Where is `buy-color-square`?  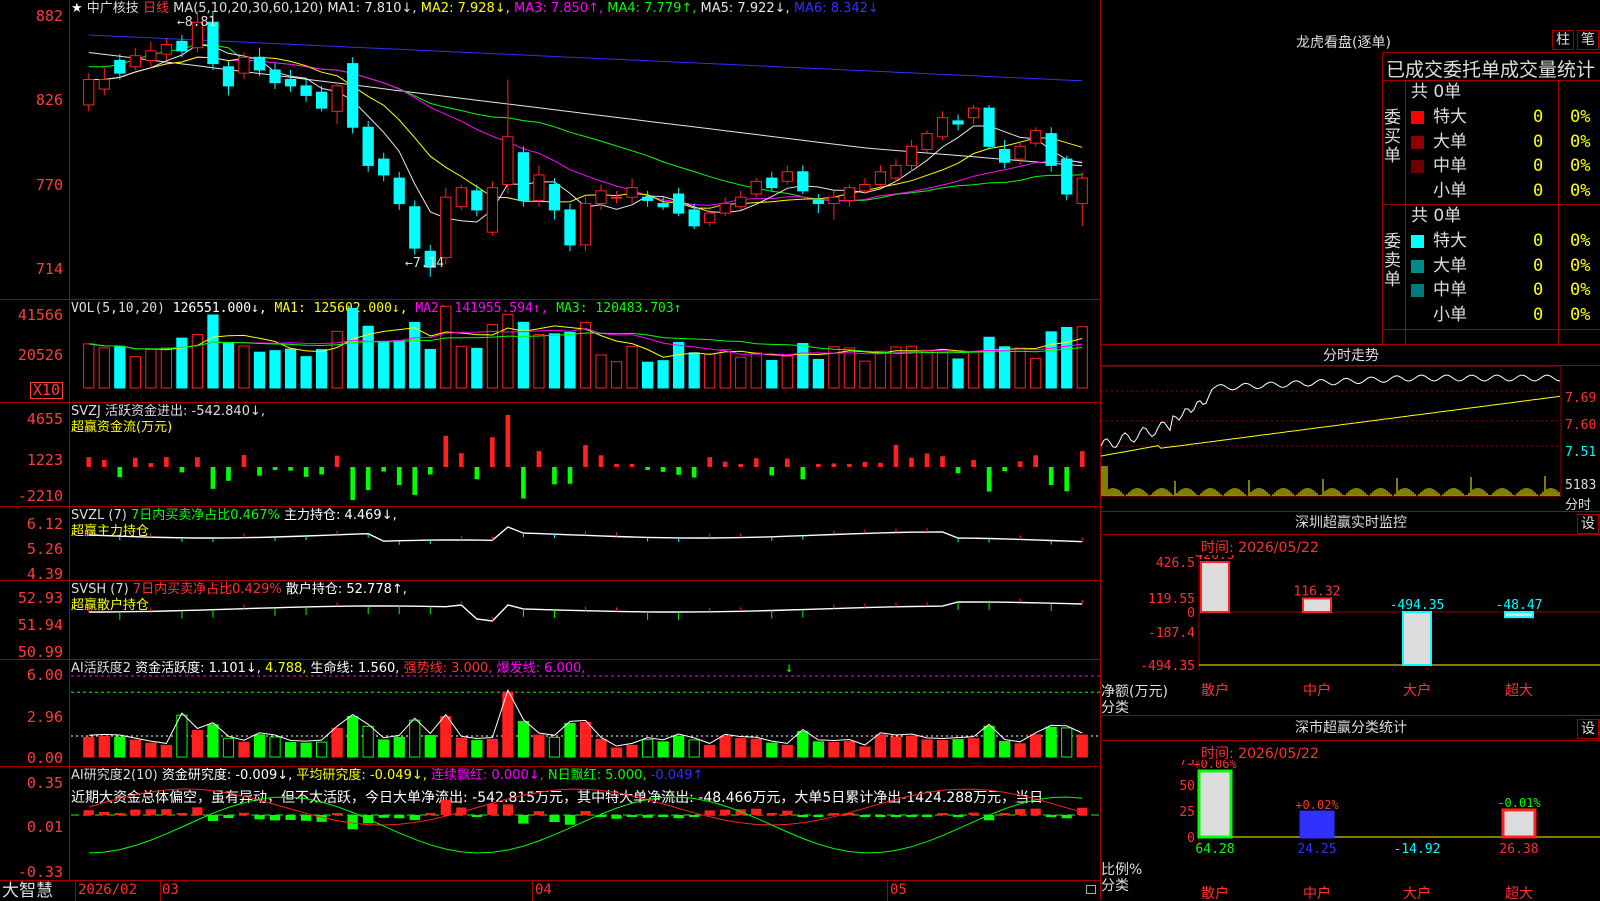
buy-color-square is located at coordinates (1417, 117).